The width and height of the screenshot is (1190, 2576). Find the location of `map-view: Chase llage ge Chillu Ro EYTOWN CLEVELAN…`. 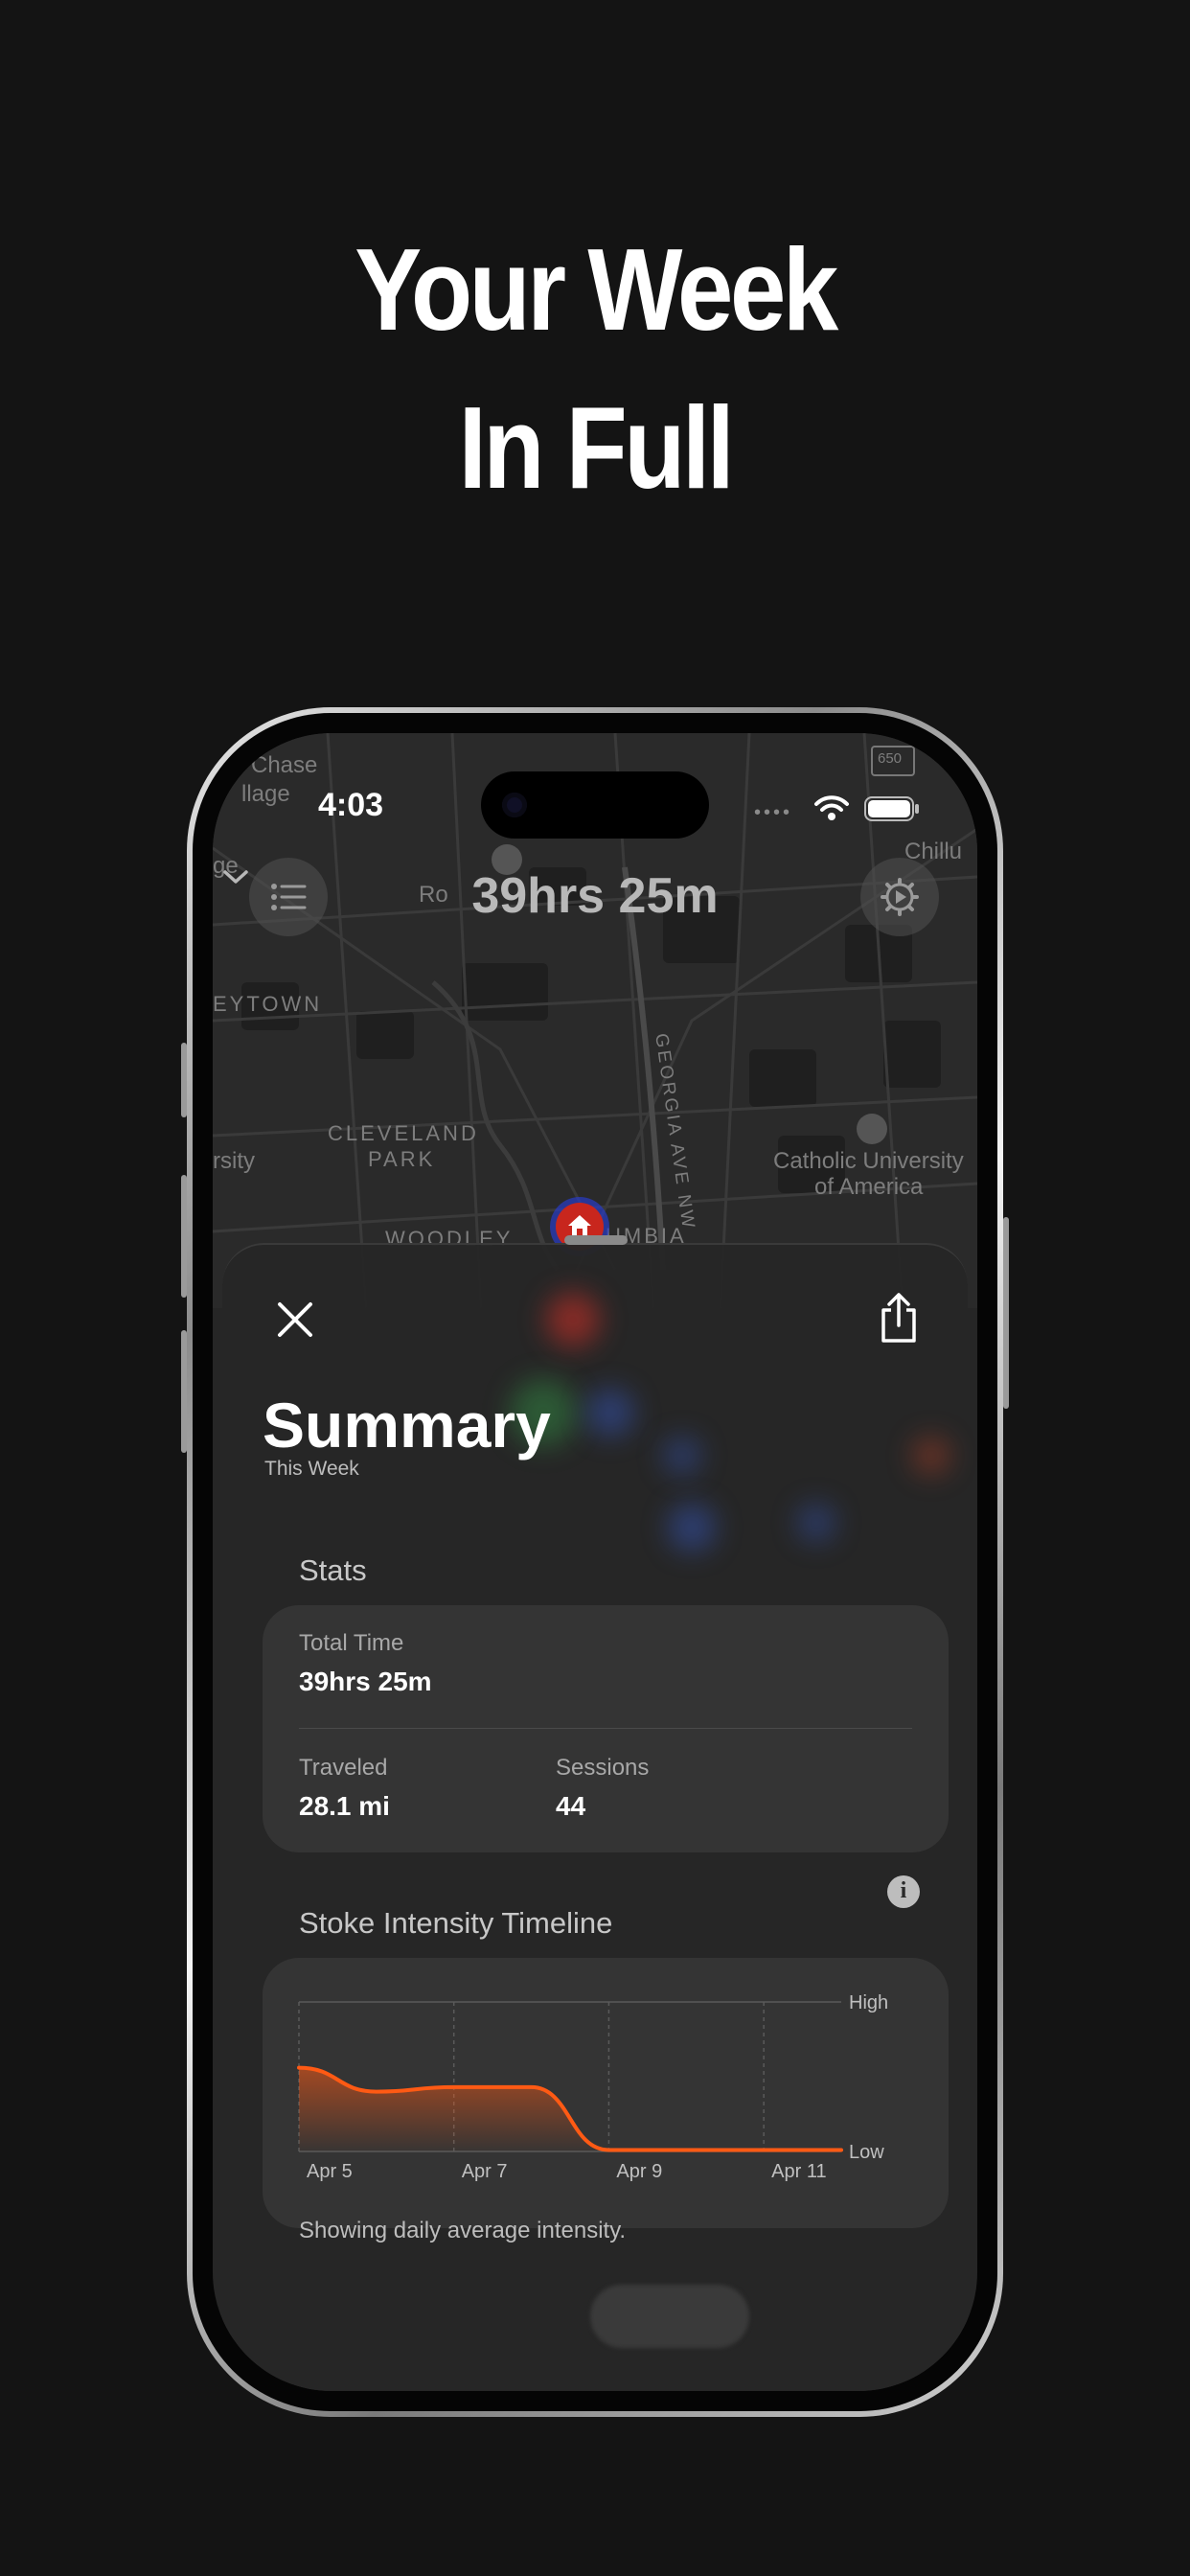

map-view: Chase llage ge Chillu Ro EYTOWN CLEVELAN… is located at coordinates (595, 1020).